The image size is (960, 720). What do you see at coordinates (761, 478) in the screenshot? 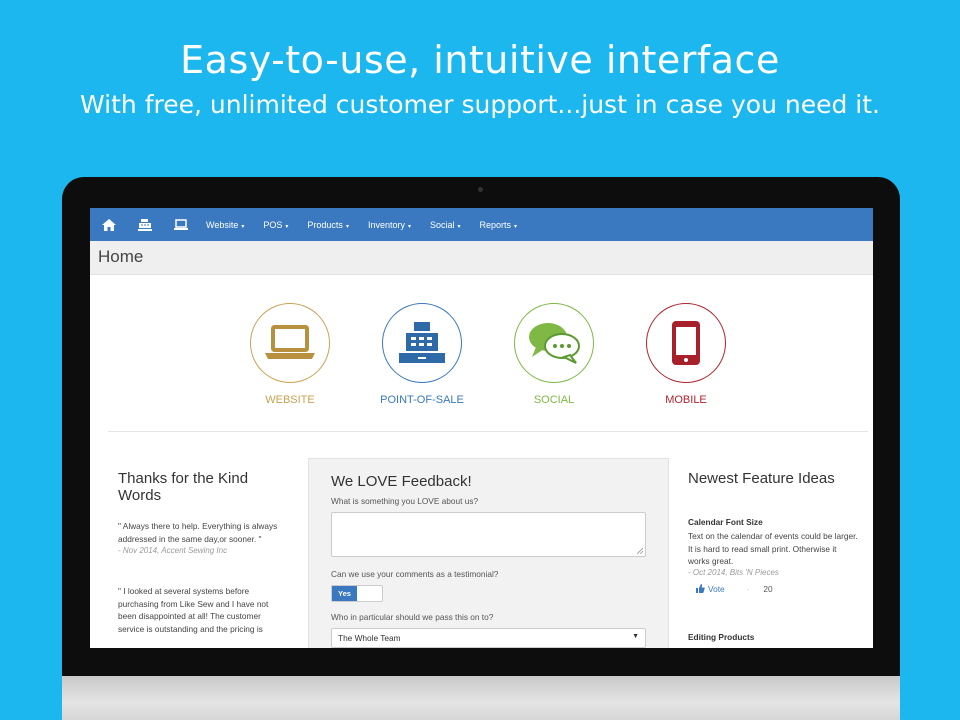
I see `feature-ideas-title: Newest Feature Ideas` at bounding box center [761, 478].